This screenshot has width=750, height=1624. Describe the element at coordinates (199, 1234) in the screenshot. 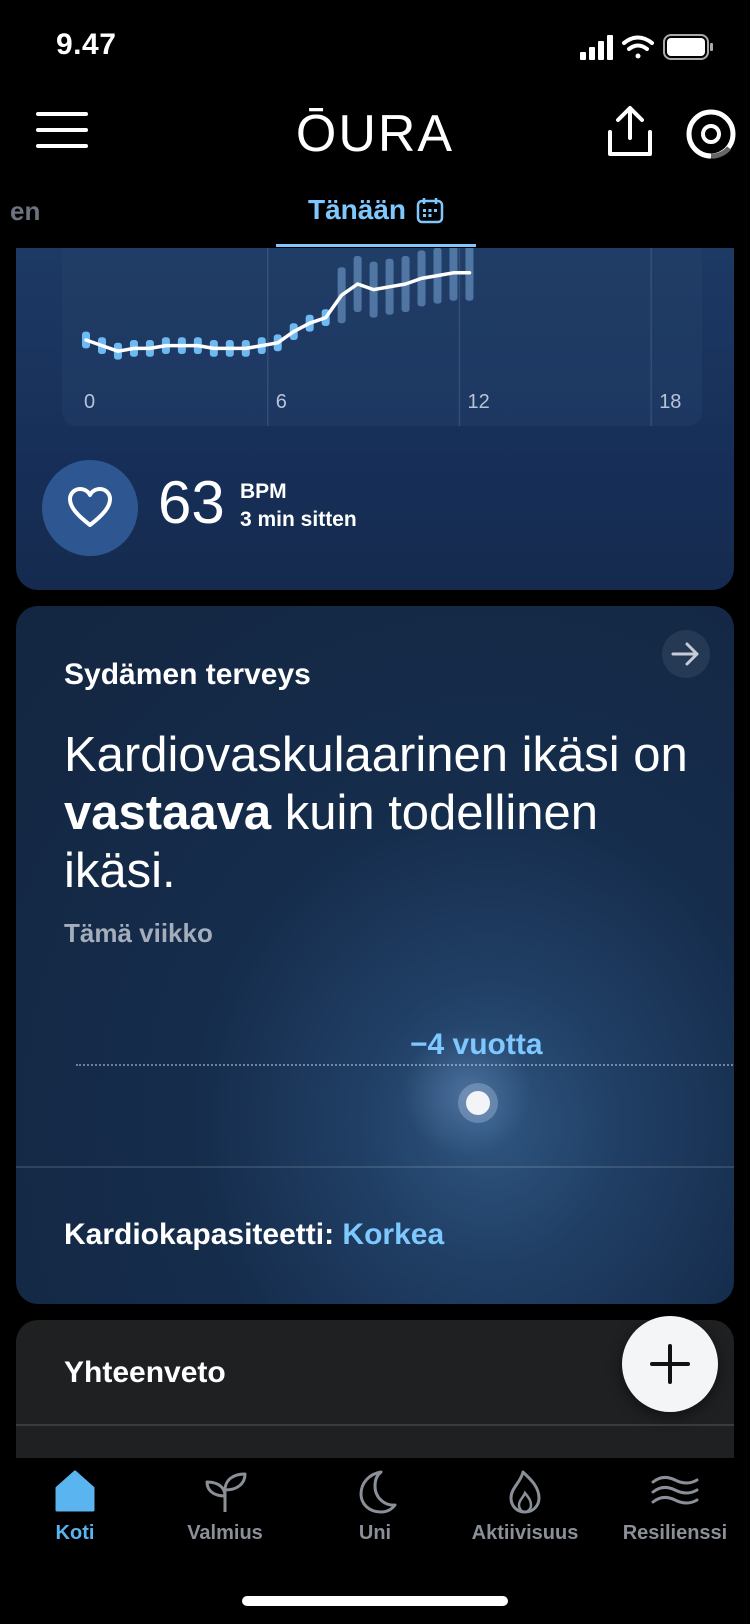

I see `cardio-capacity-label: Kardiokapasiteetti:` at that location.